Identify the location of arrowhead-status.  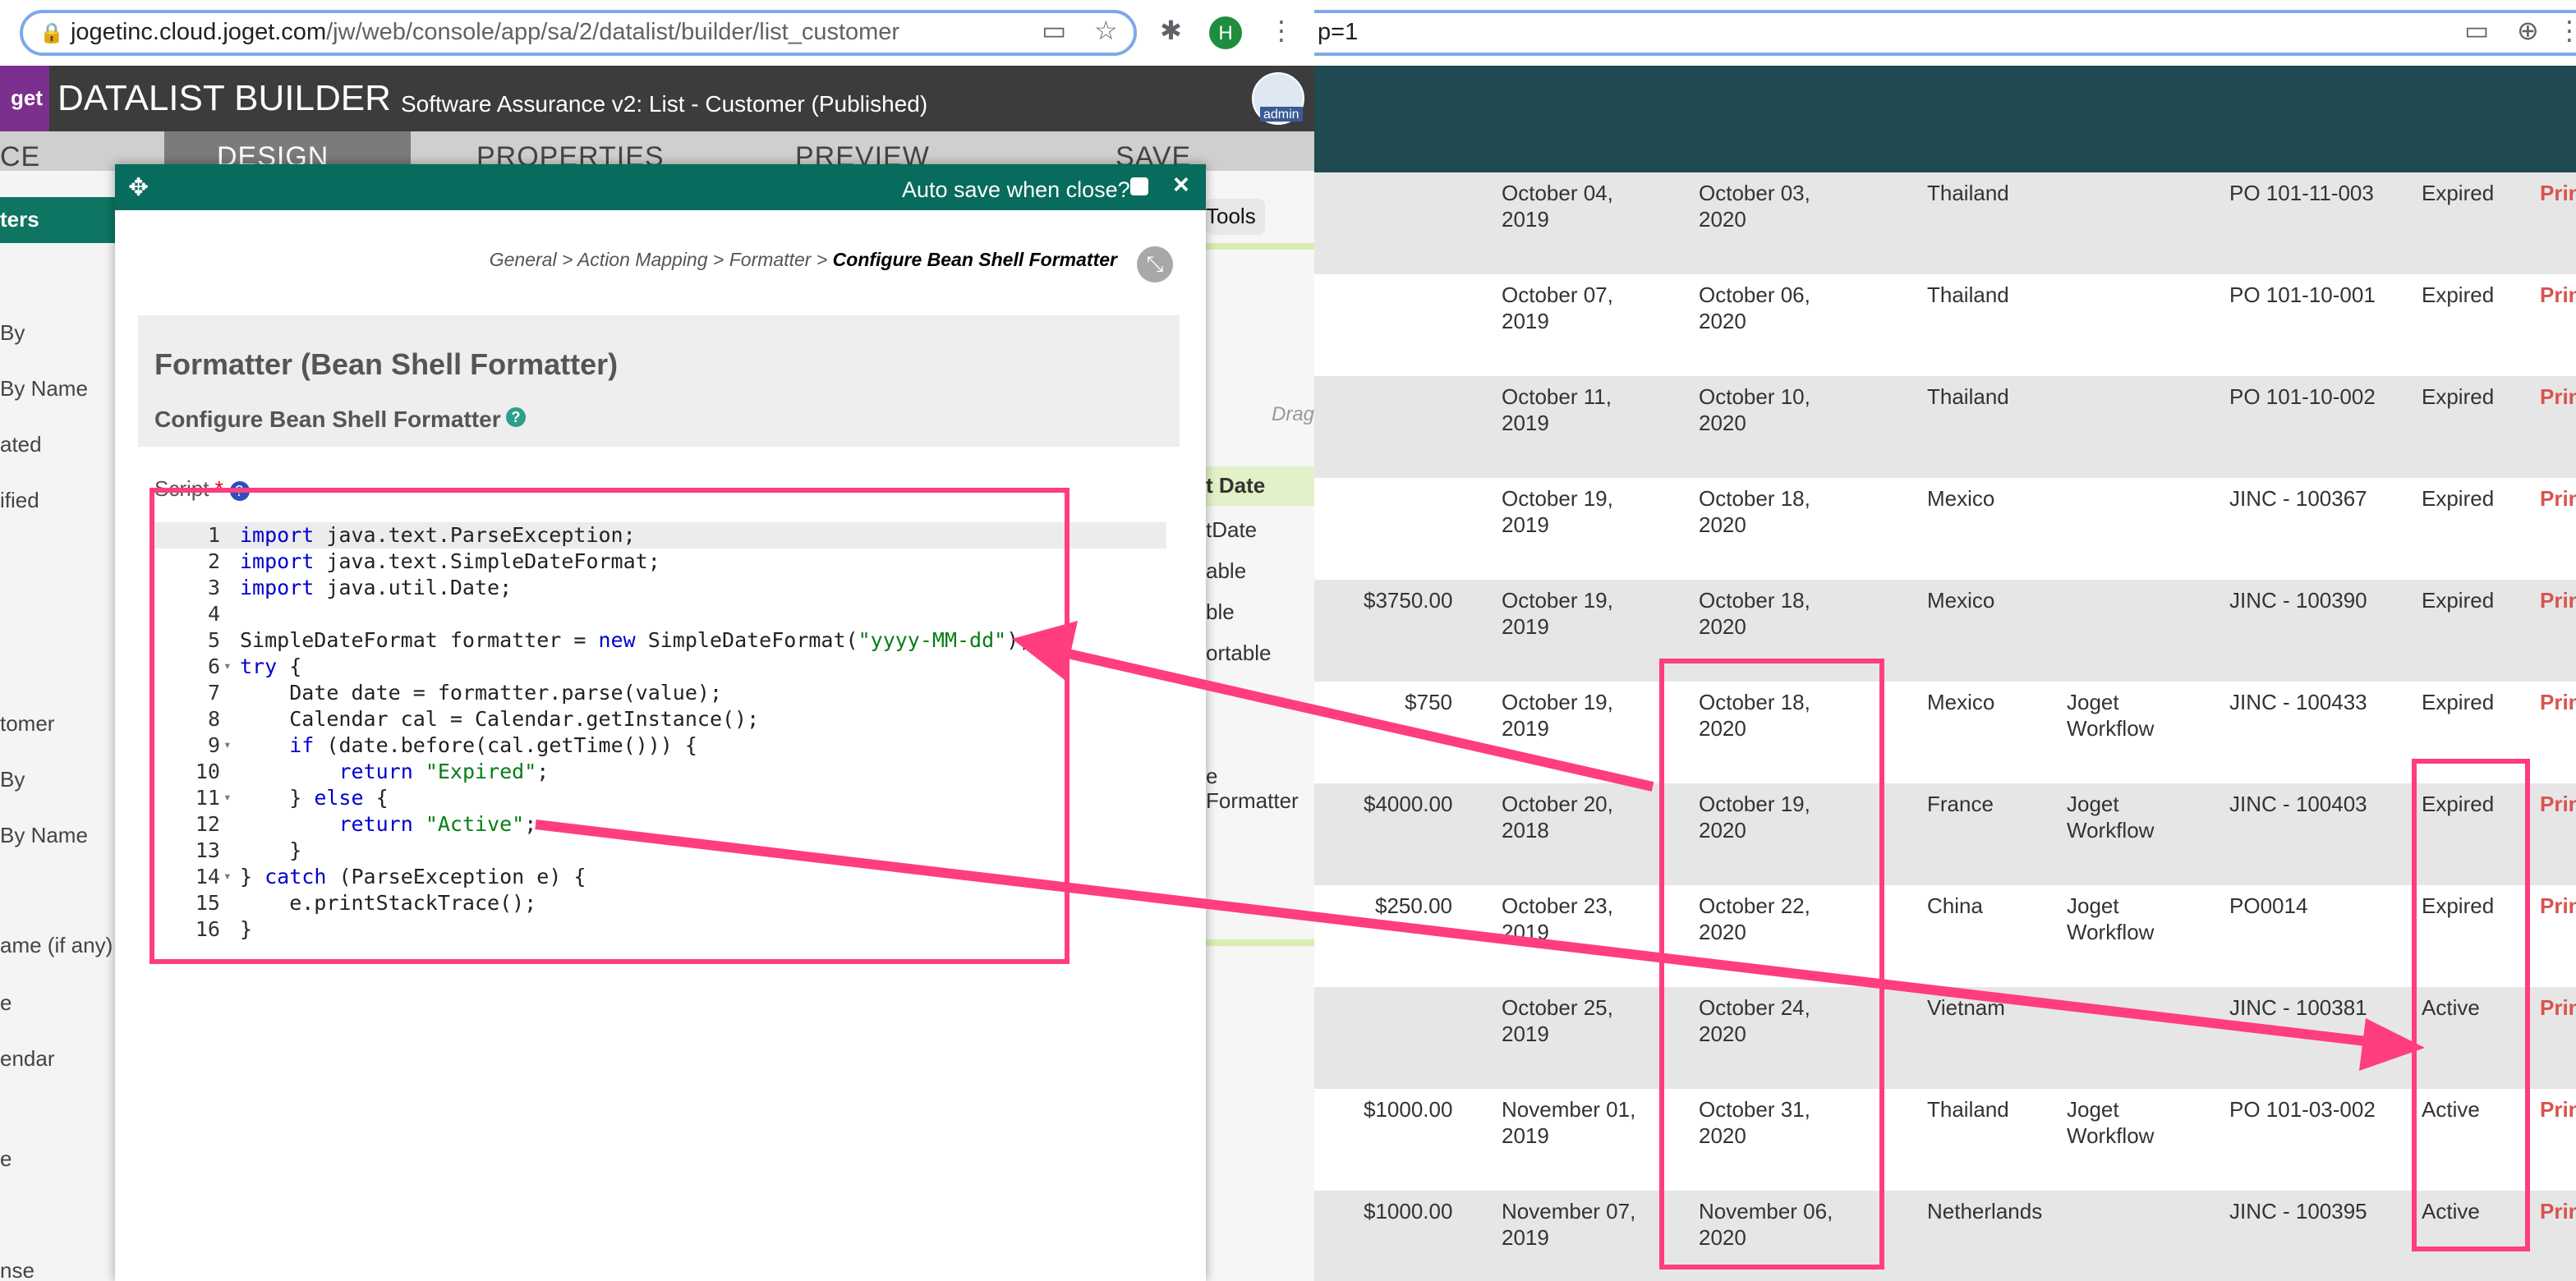
(2392, 1044).